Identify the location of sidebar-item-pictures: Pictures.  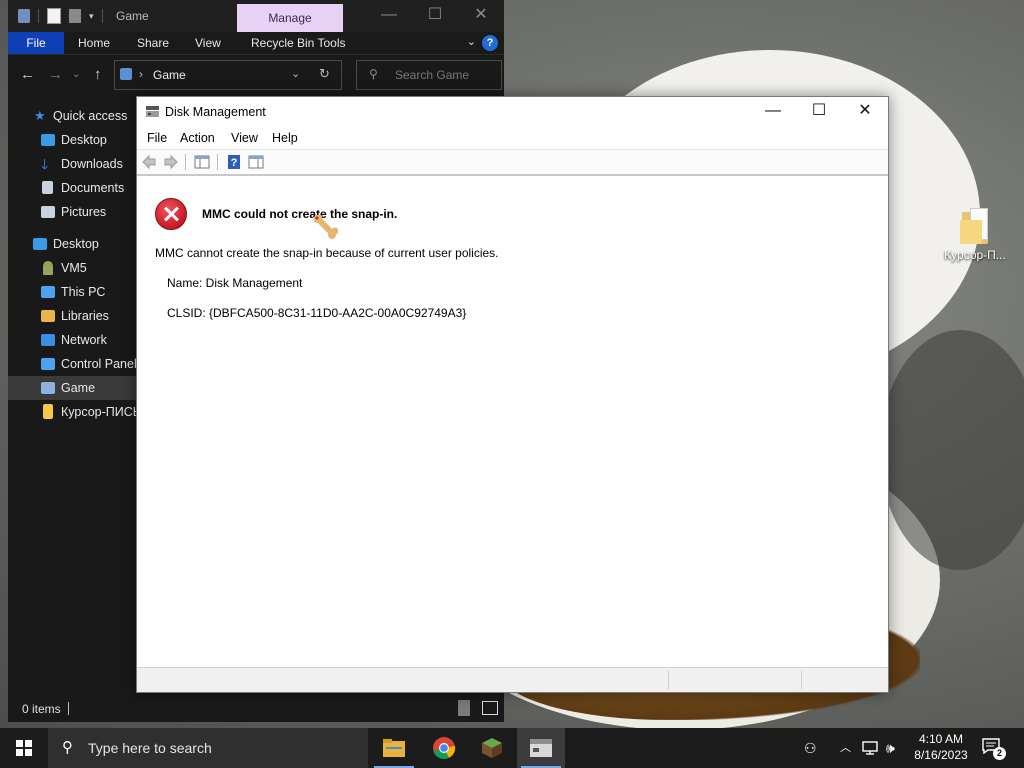
(73, 212).